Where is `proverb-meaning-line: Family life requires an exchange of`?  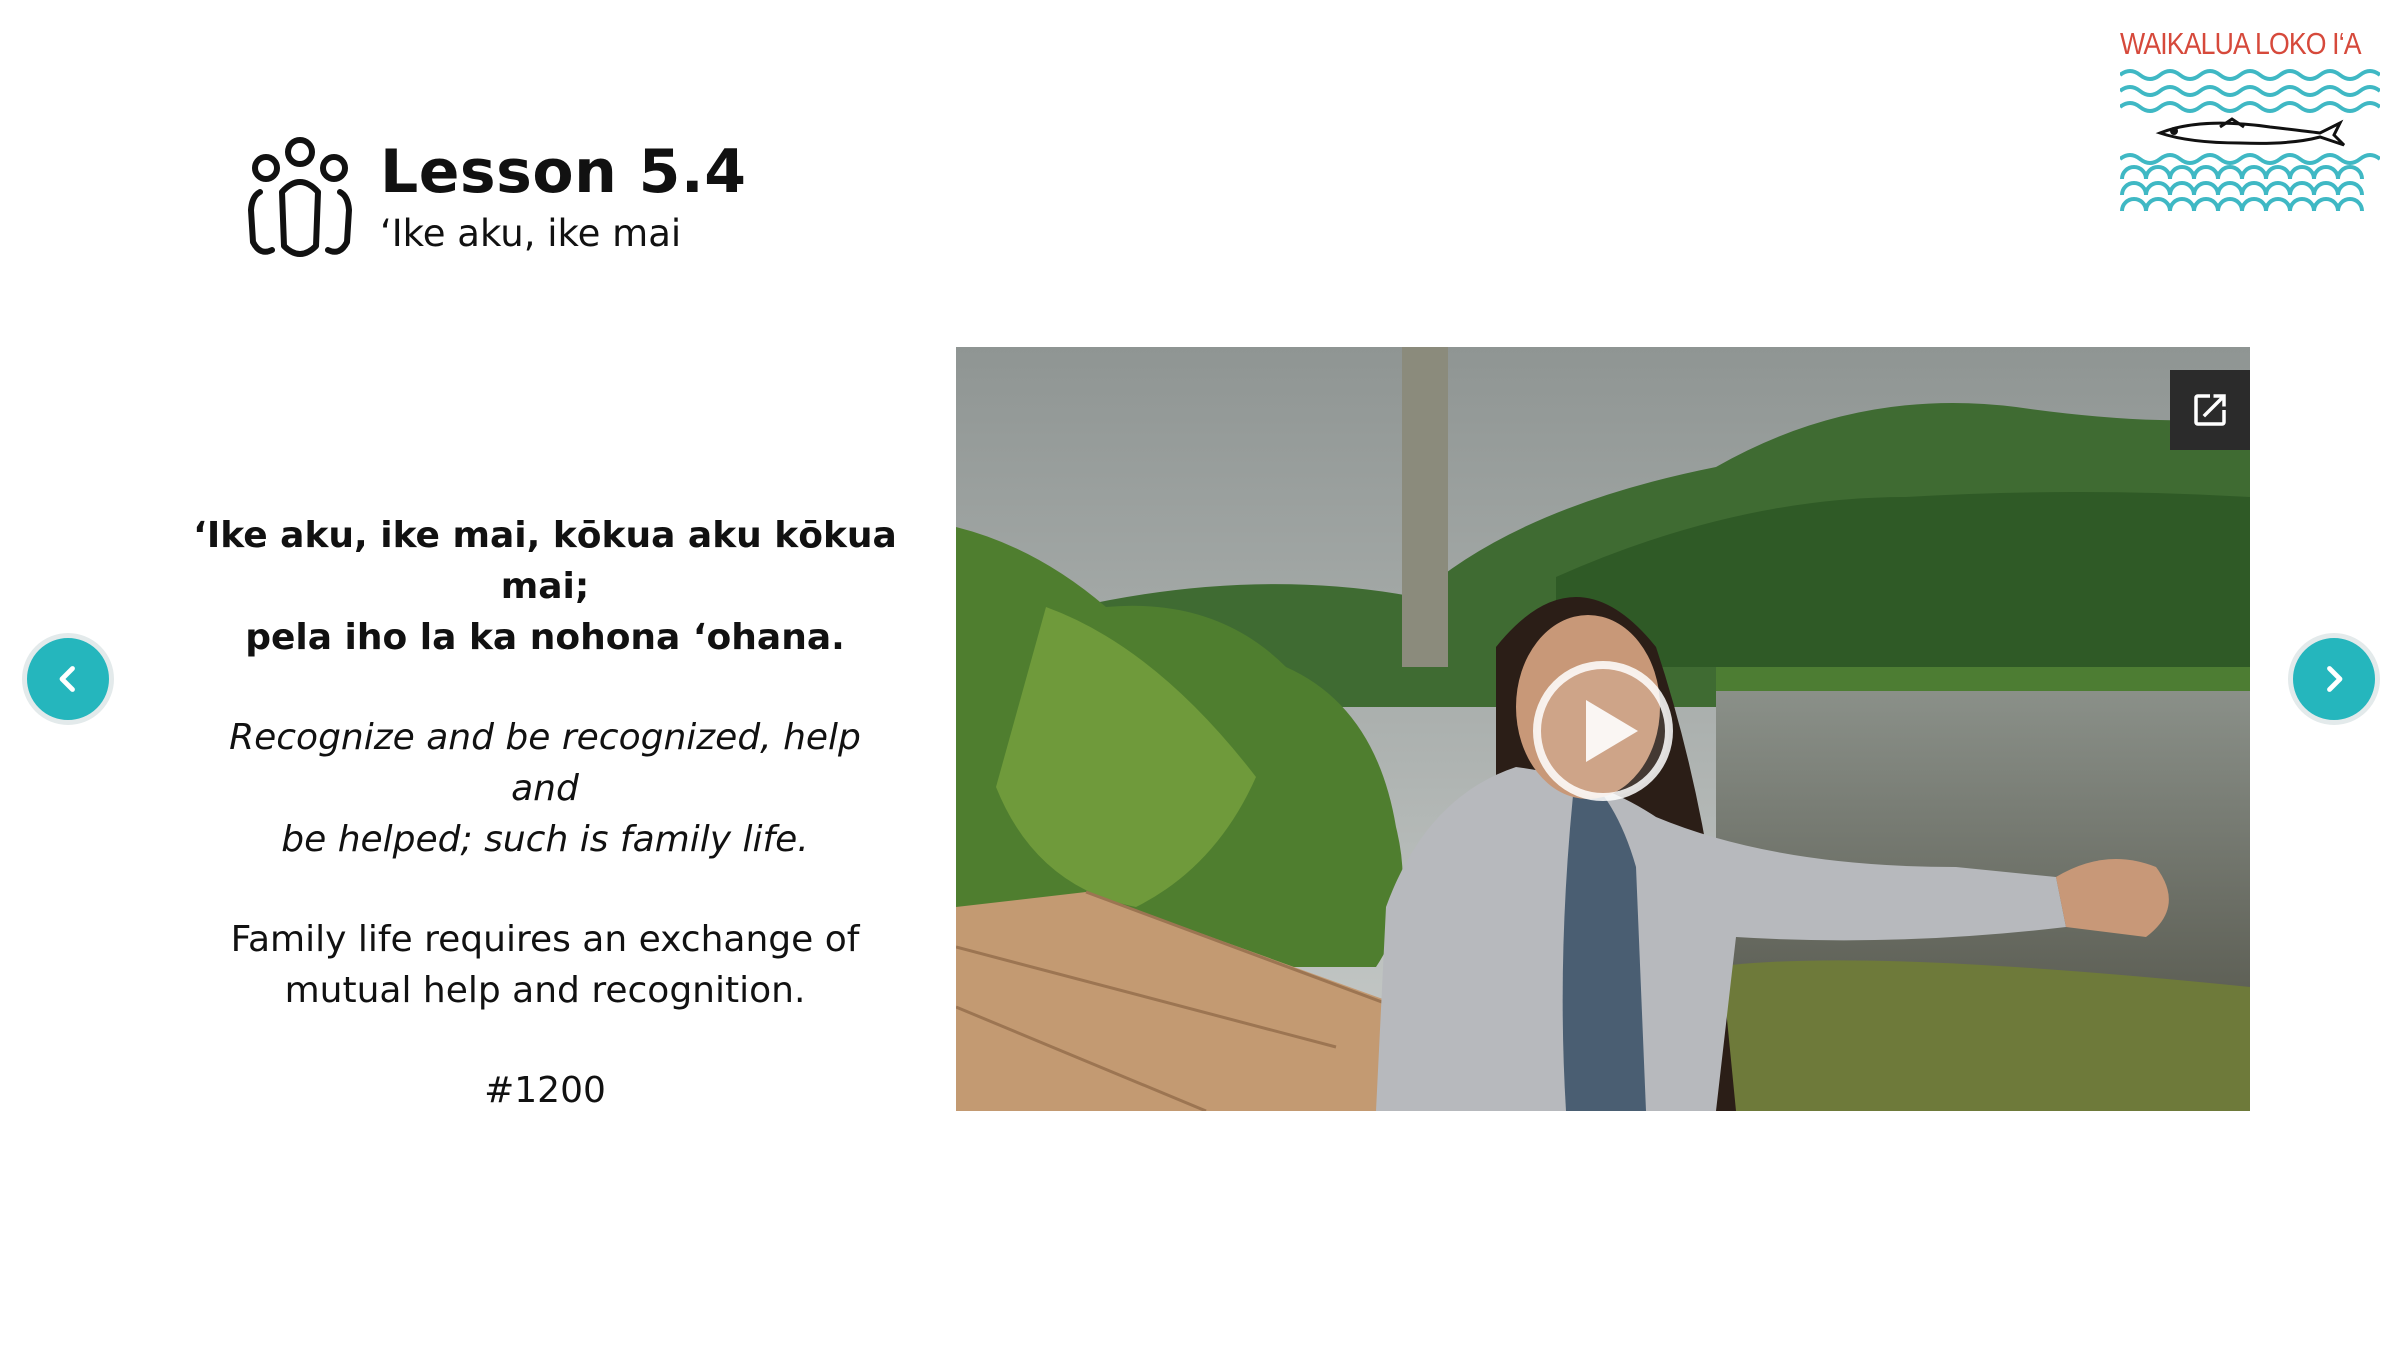
proverb-meaning-line: Family life requires an exchange of is located at coordinates (545, 939).